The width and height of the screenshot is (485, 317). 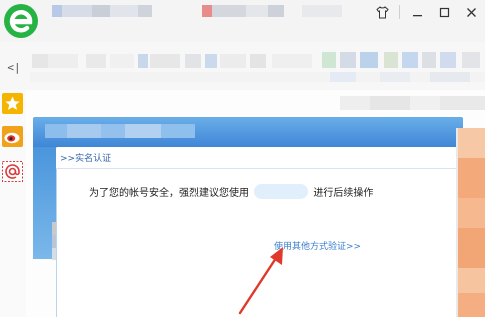 I want to click on message-prefix: 为了您的帐号安全，强烈建议您使用, so click(x=169, y=193).